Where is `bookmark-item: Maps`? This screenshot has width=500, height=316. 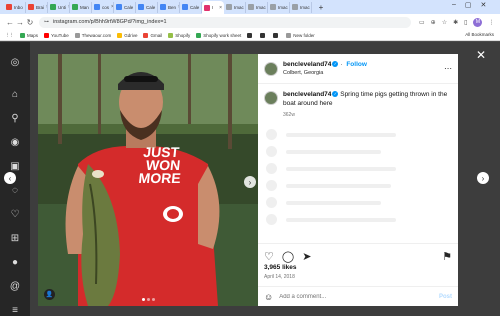 bookmark-item: Maps is located at coordinates (29, 35).